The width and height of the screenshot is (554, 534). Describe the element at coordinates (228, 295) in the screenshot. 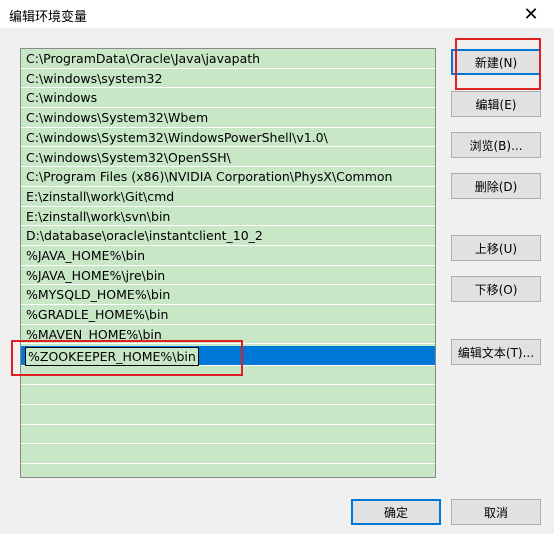

I see `list-item: %MYSQLD_HOME%\bin` at that location.